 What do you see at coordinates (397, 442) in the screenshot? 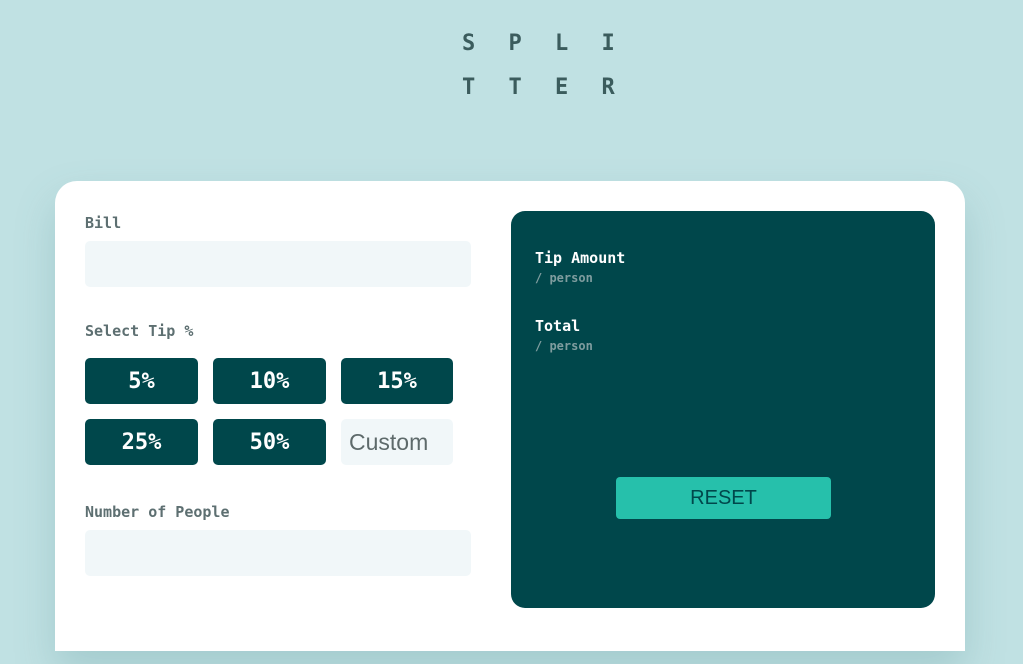
I see `custom-tip-input` at bounding box center [397, 442].